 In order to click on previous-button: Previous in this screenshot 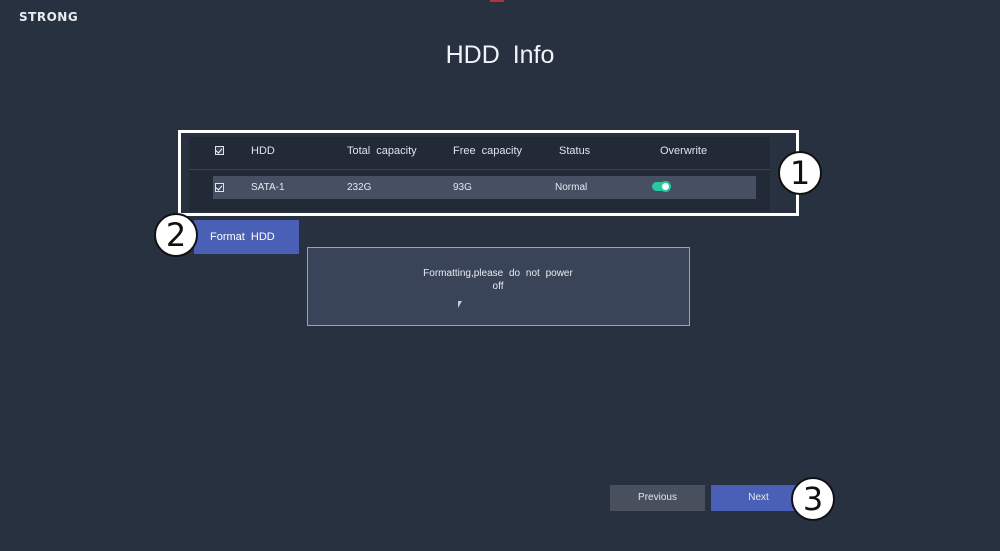, I will do `click(657, 498)`.